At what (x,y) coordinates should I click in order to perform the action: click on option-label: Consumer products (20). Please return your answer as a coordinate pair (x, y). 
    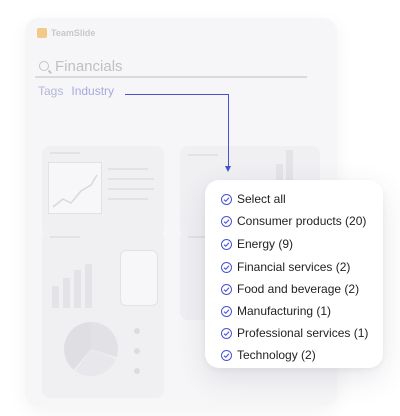
    Looking at the image, I should click on (302, 221).